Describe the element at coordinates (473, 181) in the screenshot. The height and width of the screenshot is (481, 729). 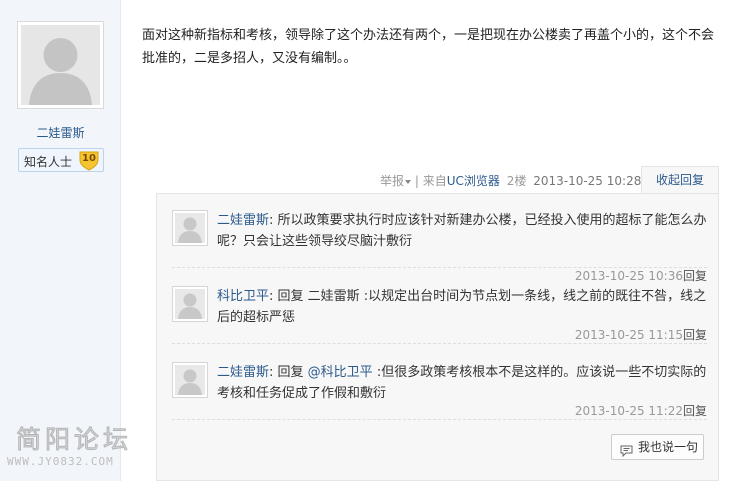
I see `source-link: UC浏览器` at that location.